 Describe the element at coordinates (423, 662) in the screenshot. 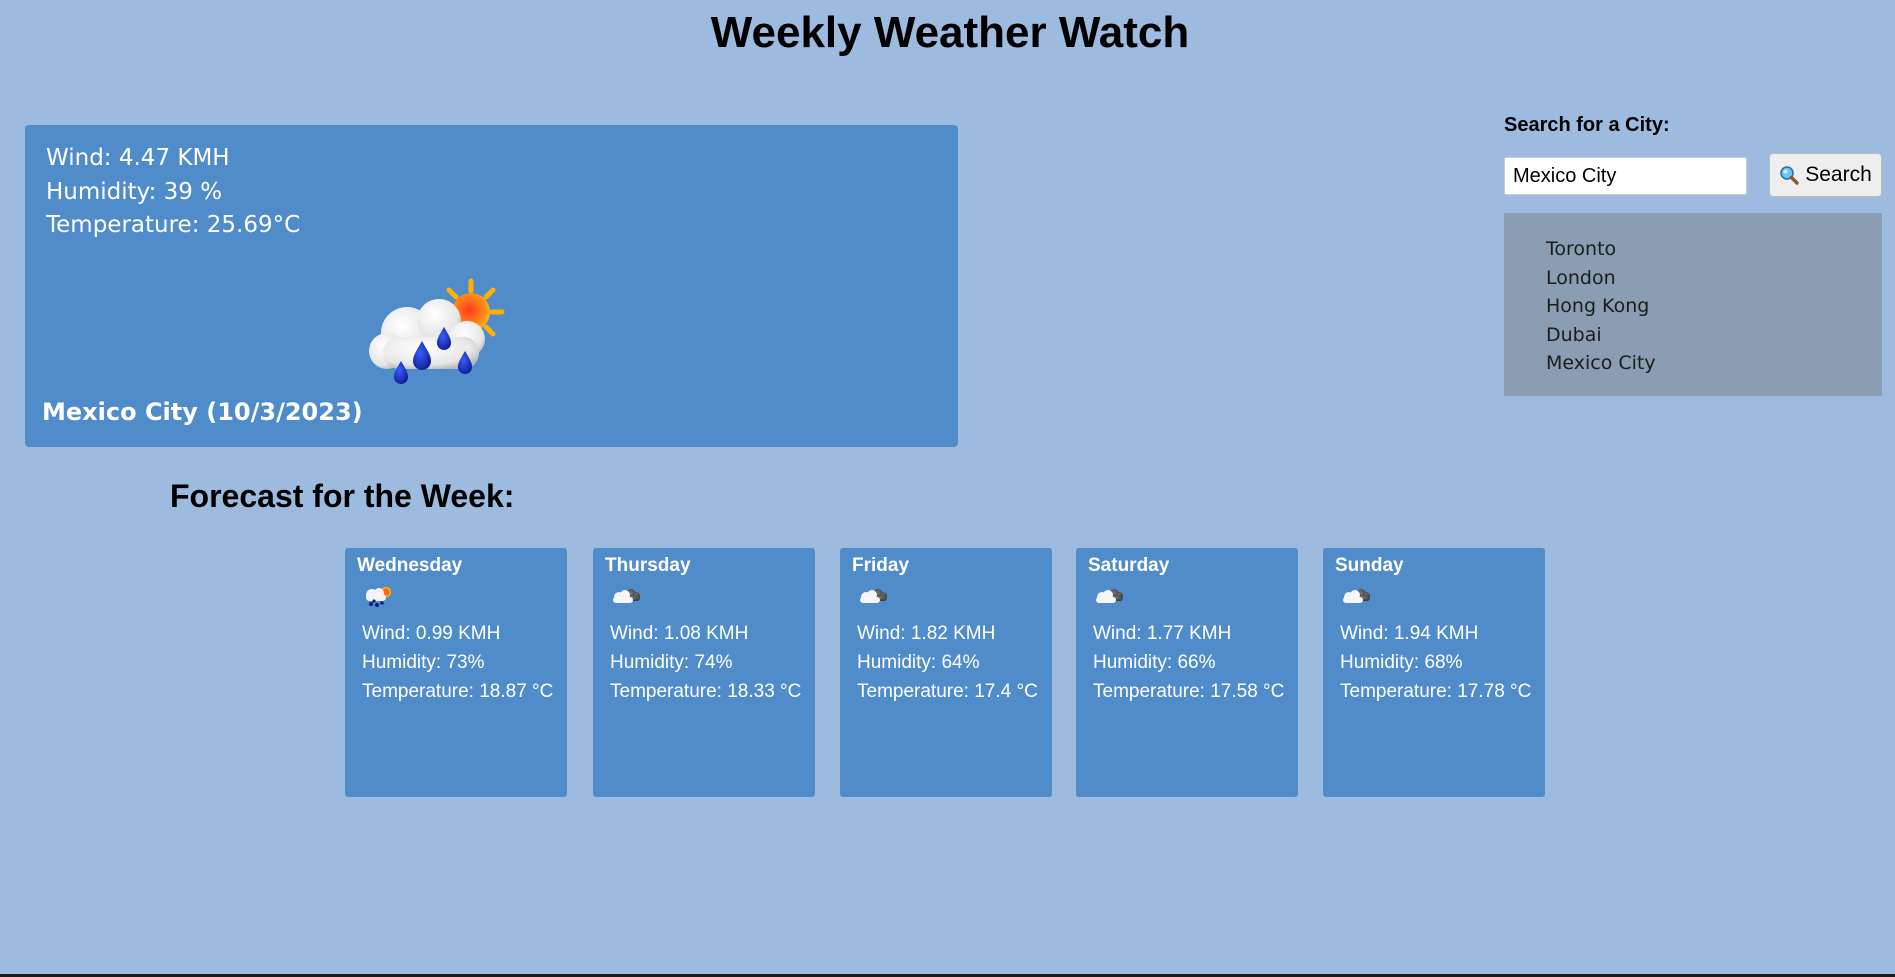

I see `forecast-humidity: Humidity: 73%` at that location.